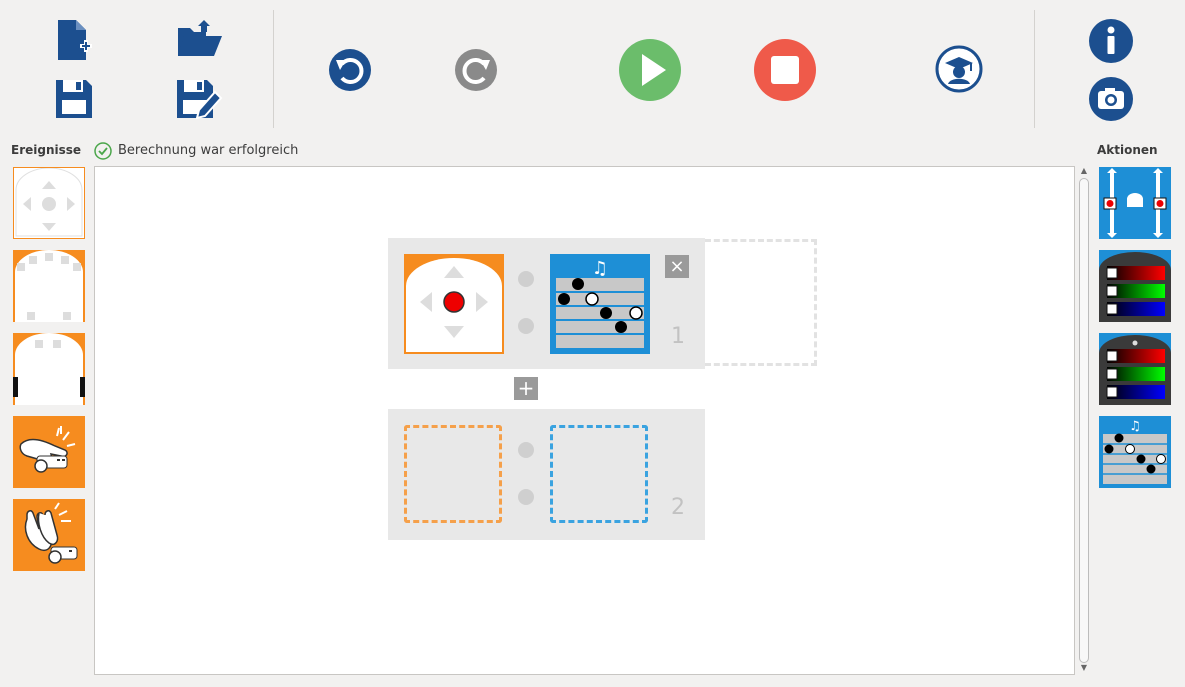 This screenshot has height=687, width=1185. I want to click on save-button, so click(74, 101).